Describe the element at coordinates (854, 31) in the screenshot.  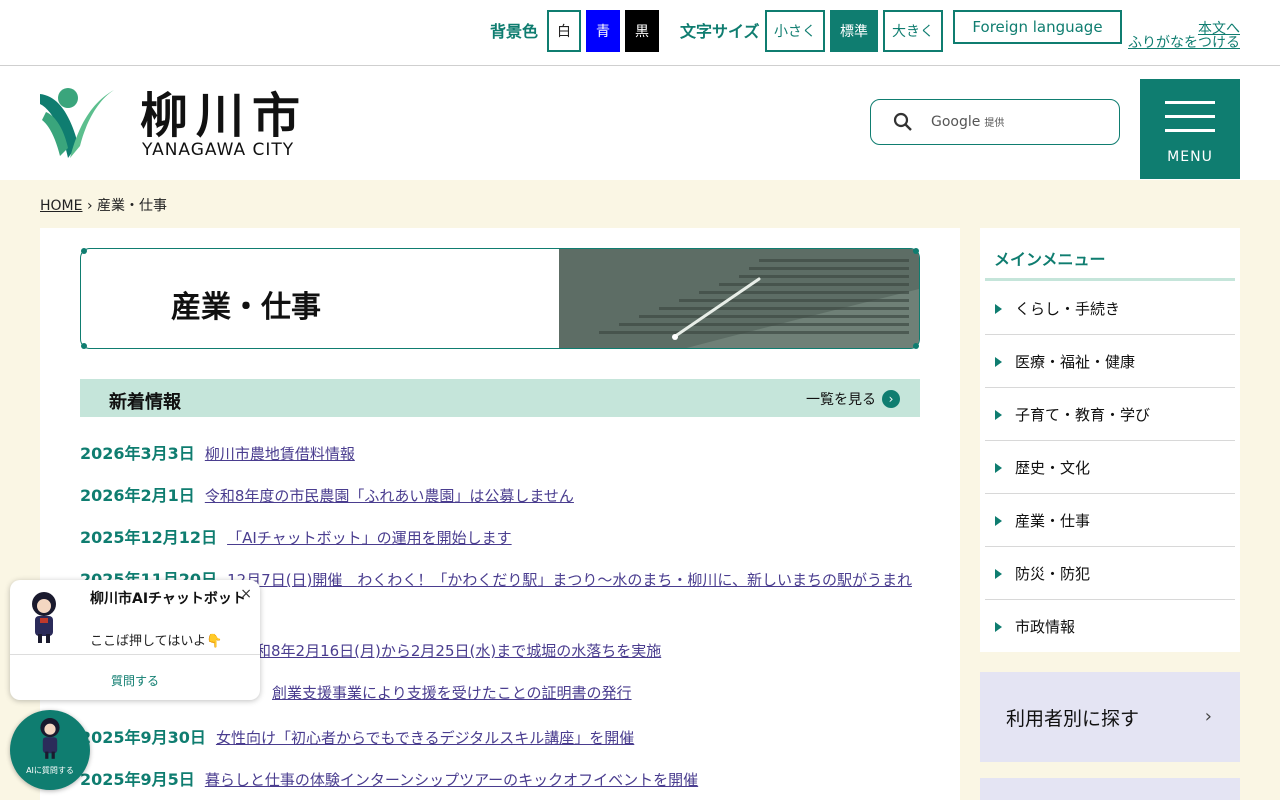
I see `text-normal-button: 標準` at that location.